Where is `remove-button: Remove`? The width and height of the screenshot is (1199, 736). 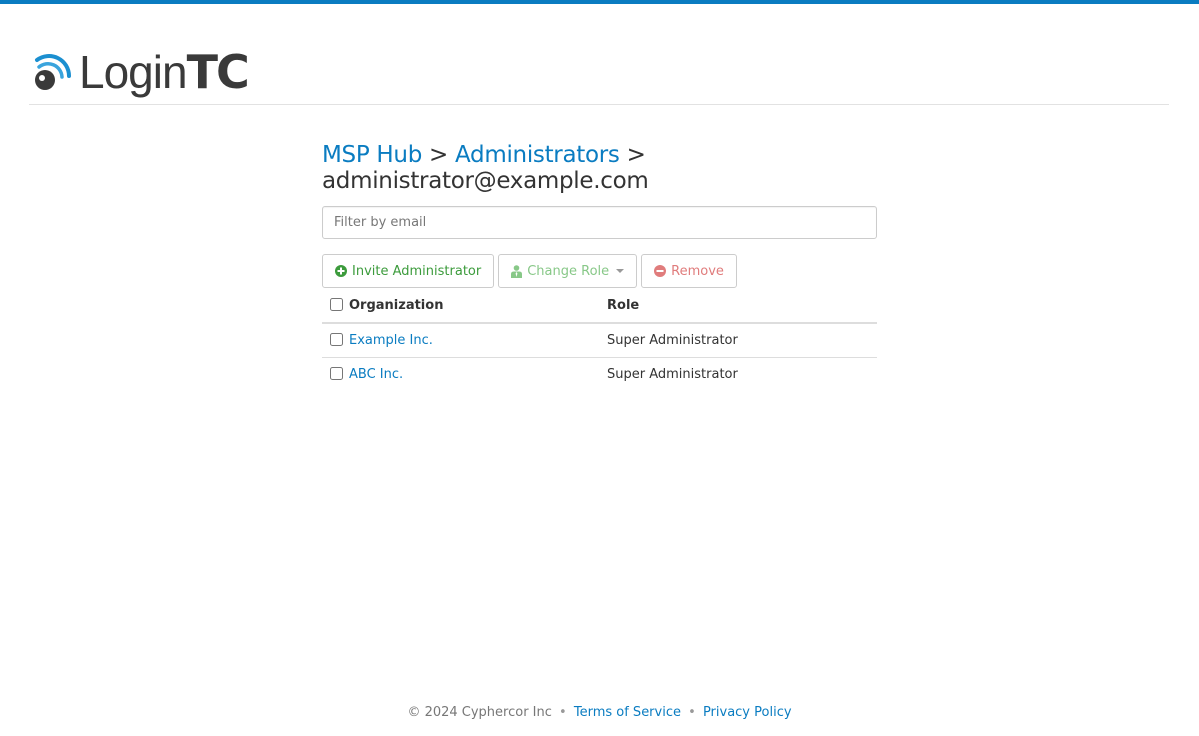
remove-button: Remove is located at coordinates (689, 271).